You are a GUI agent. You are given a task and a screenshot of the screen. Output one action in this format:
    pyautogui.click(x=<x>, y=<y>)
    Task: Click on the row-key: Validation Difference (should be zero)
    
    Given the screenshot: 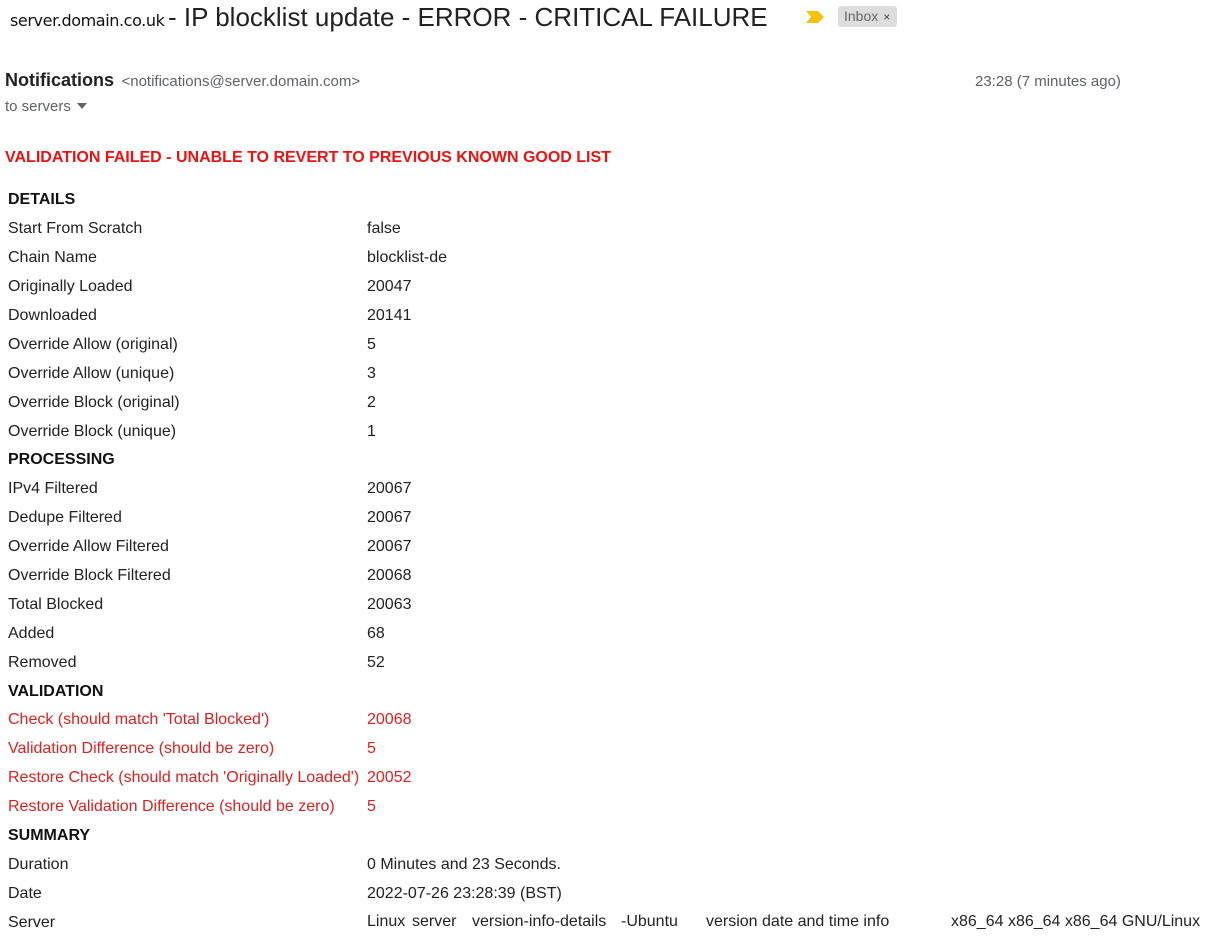 What is the action you would take?
    pyautogui.click(x=141, y=749)
    